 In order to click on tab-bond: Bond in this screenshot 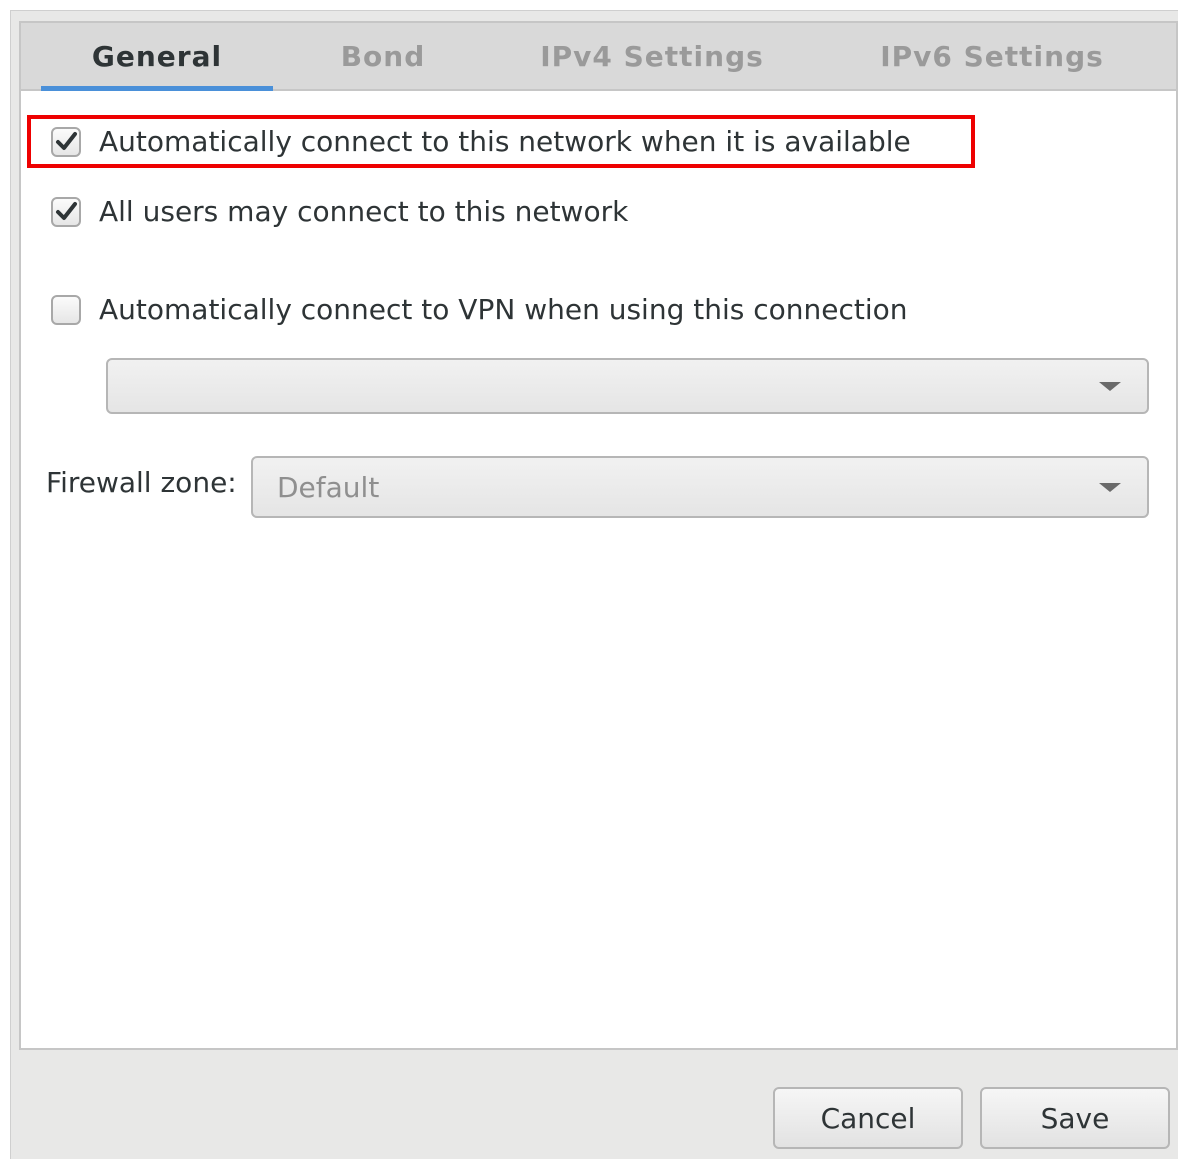, I will do `click(383, 56)`.